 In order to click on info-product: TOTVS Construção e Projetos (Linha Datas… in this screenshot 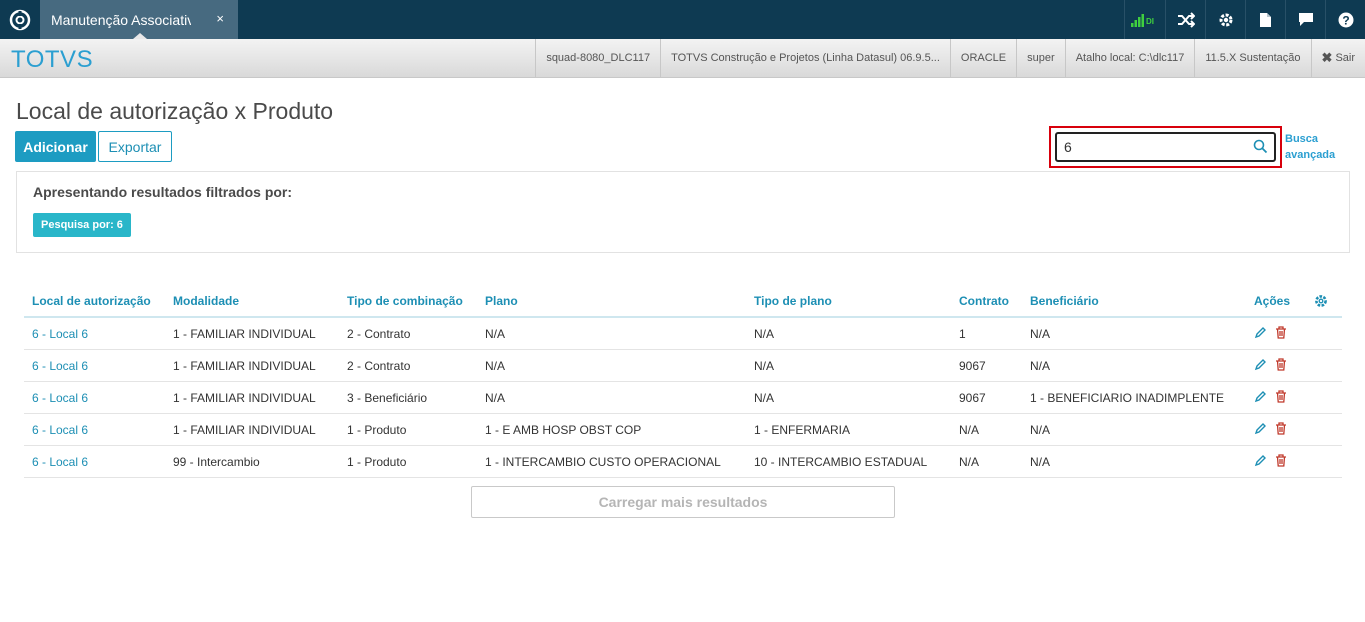, I will do `click(805, 58)`.